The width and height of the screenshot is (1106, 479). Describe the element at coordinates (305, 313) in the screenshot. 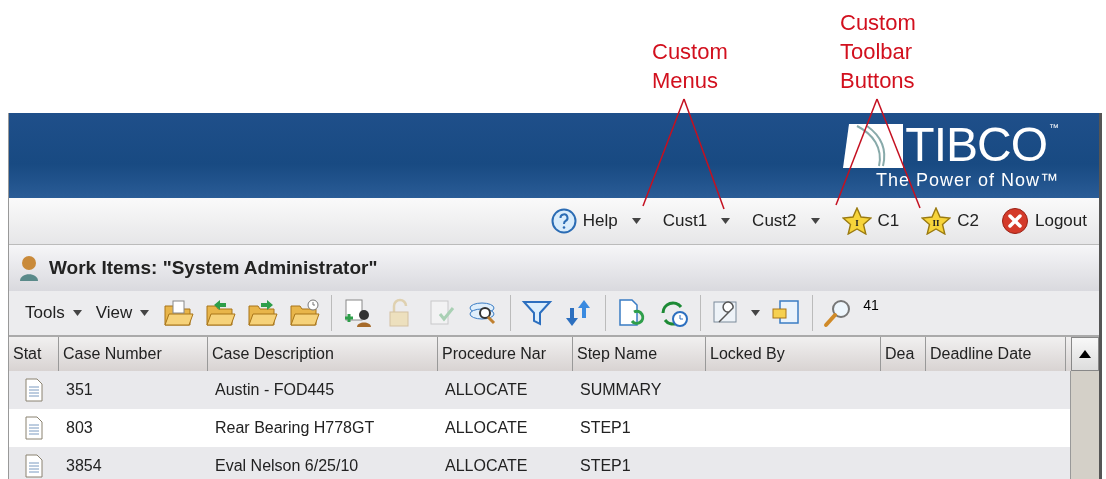

I see `folder-clock-icon` at that location.